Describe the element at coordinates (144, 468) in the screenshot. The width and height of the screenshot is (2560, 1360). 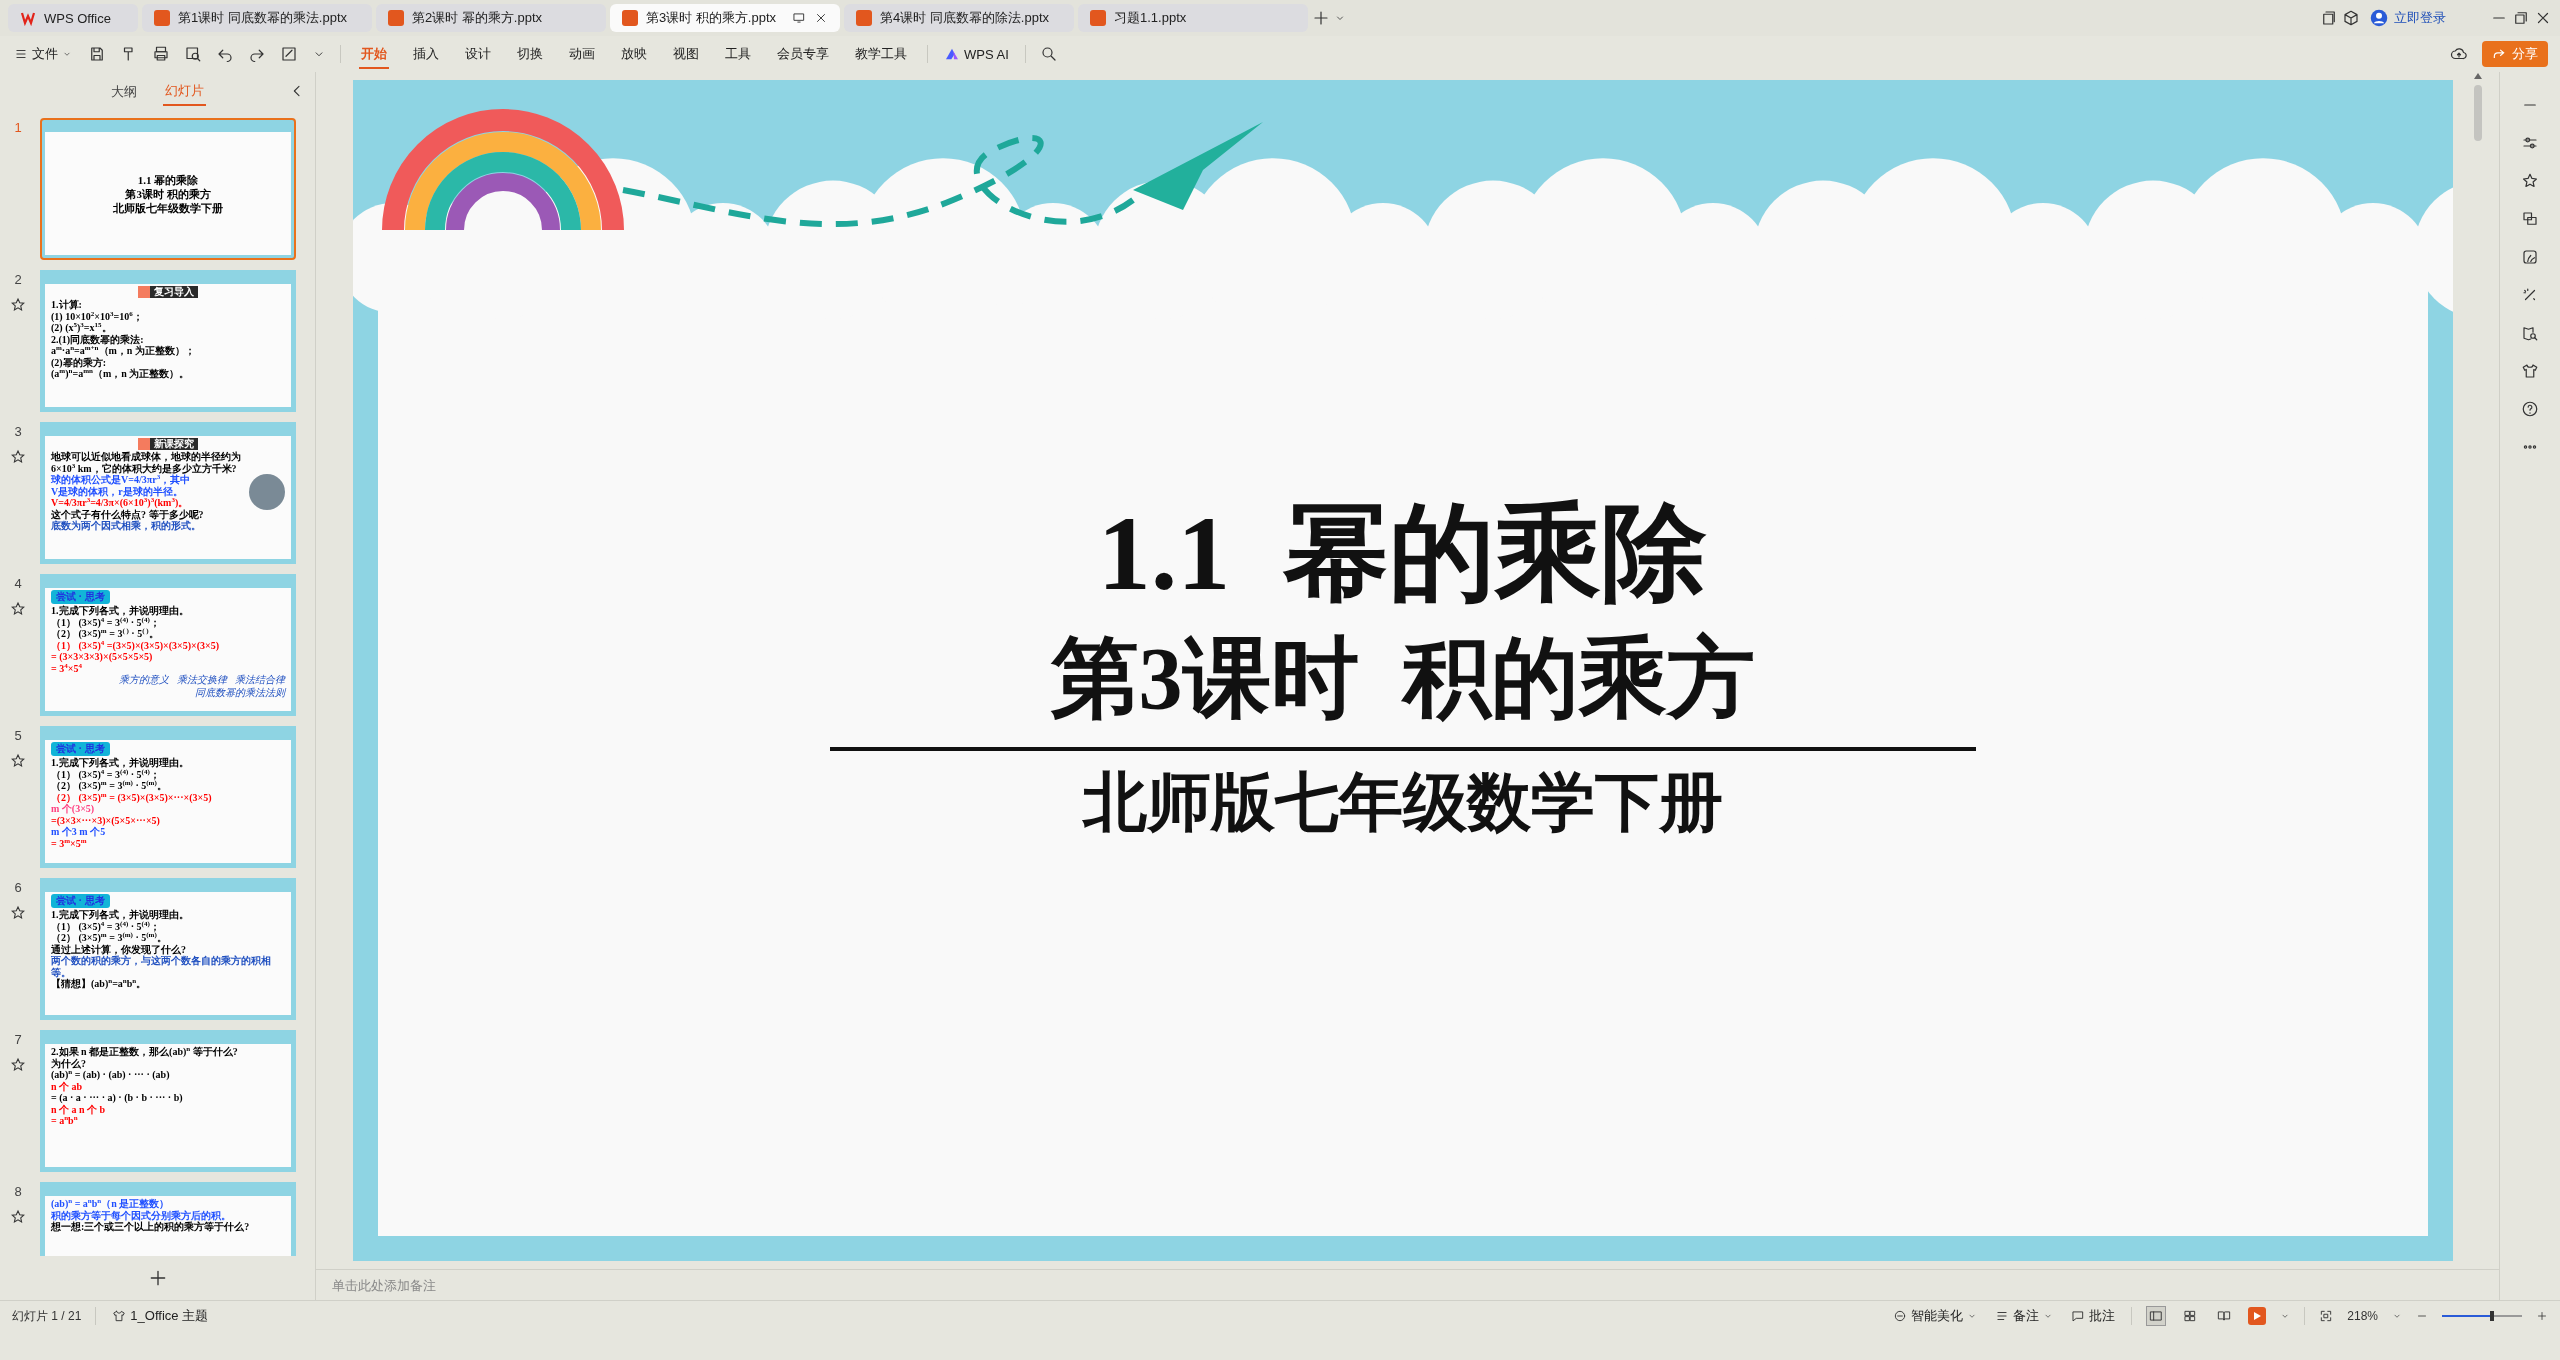
I see `slide-text: 6×10$^{3}$ km，它的体积大约是多少立方千米?` at that location.